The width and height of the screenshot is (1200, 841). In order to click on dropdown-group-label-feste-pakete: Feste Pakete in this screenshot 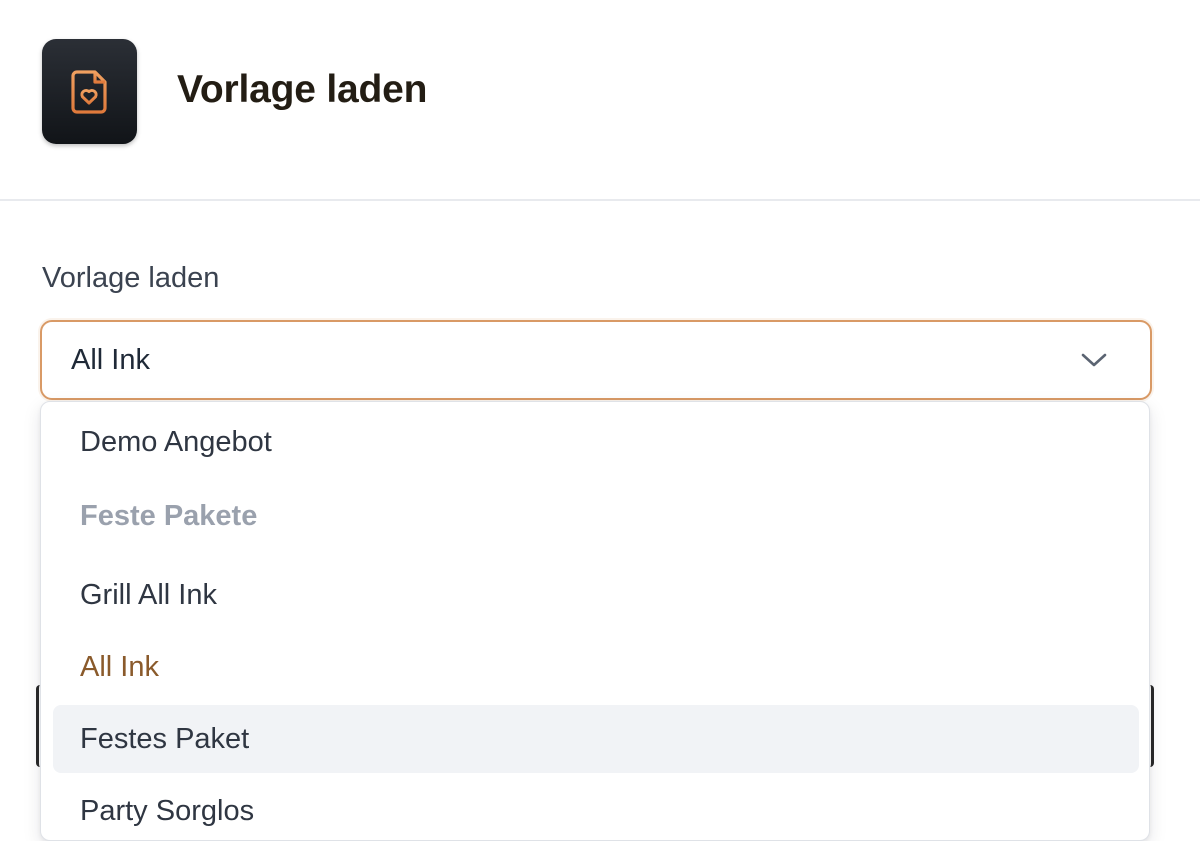, I will do `click(169, 516)`.